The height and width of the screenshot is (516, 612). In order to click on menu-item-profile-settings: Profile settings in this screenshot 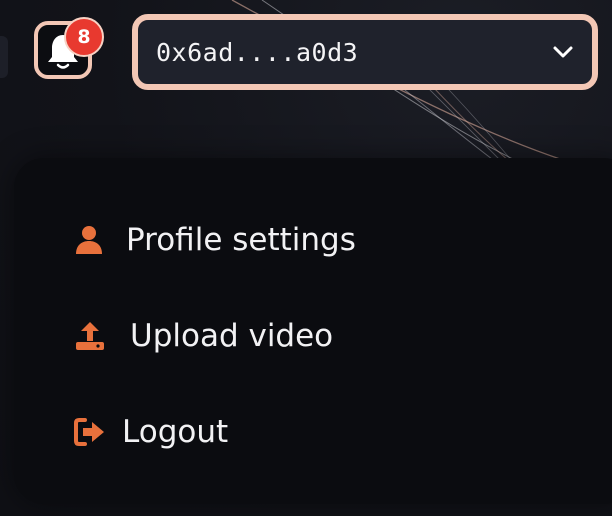, I will do `click(214, 240)`.